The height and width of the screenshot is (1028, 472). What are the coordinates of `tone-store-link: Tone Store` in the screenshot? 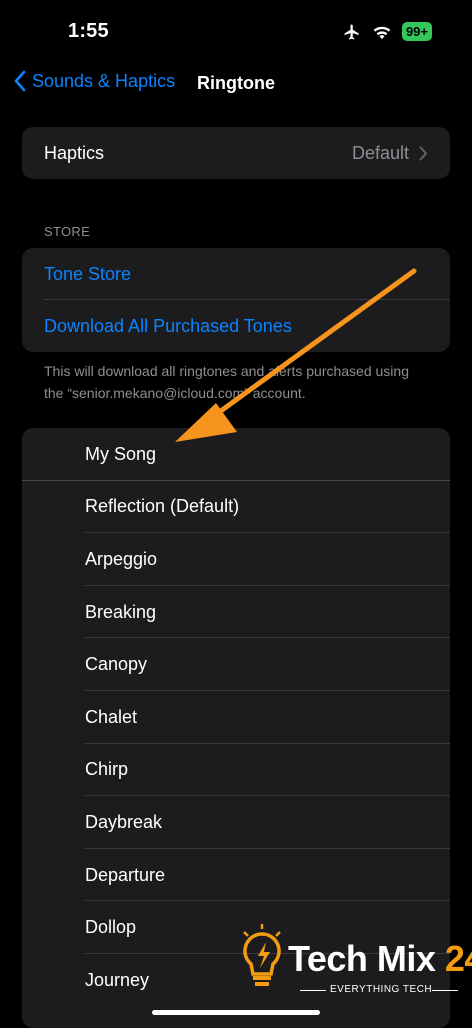 It's located at (236, 274).